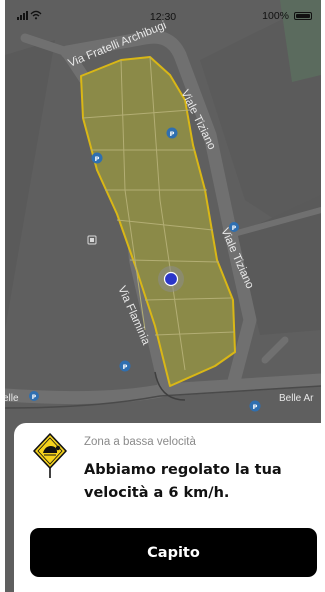  Describe the element at coordinates (171, 279) in the screenshot. I see `current-location-icon` at that location.